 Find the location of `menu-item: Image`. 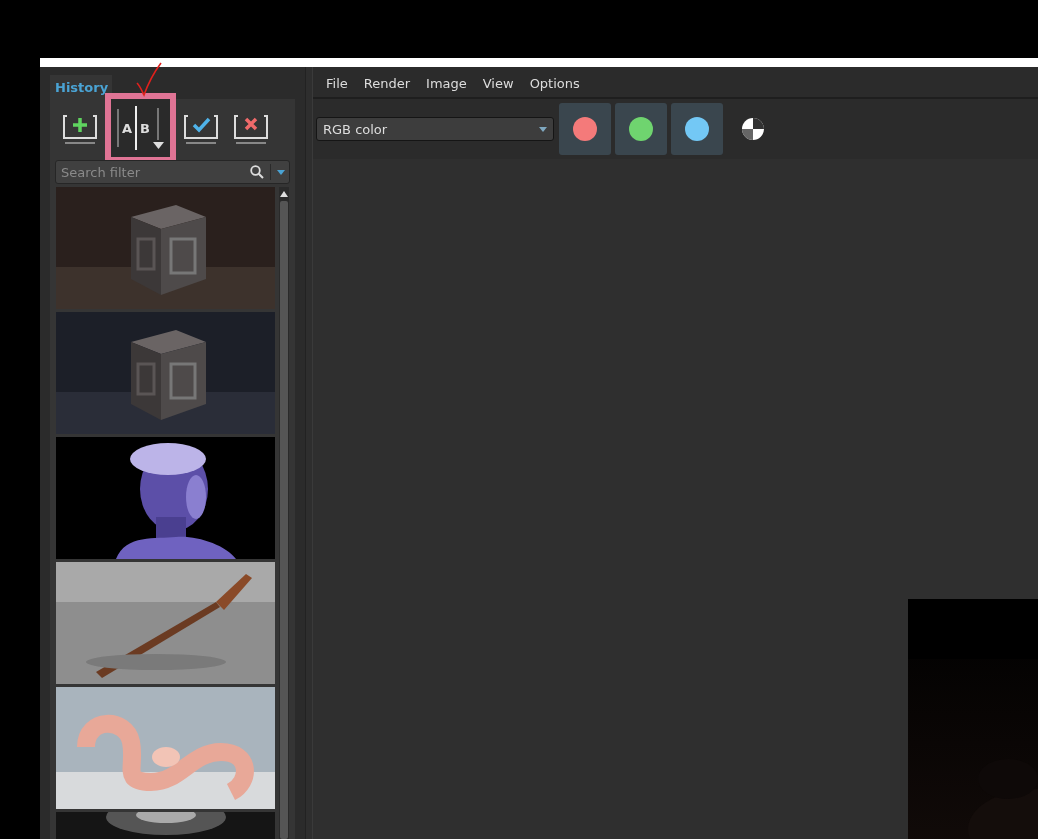

menu-item: Image is located at coordinates (446, 83).